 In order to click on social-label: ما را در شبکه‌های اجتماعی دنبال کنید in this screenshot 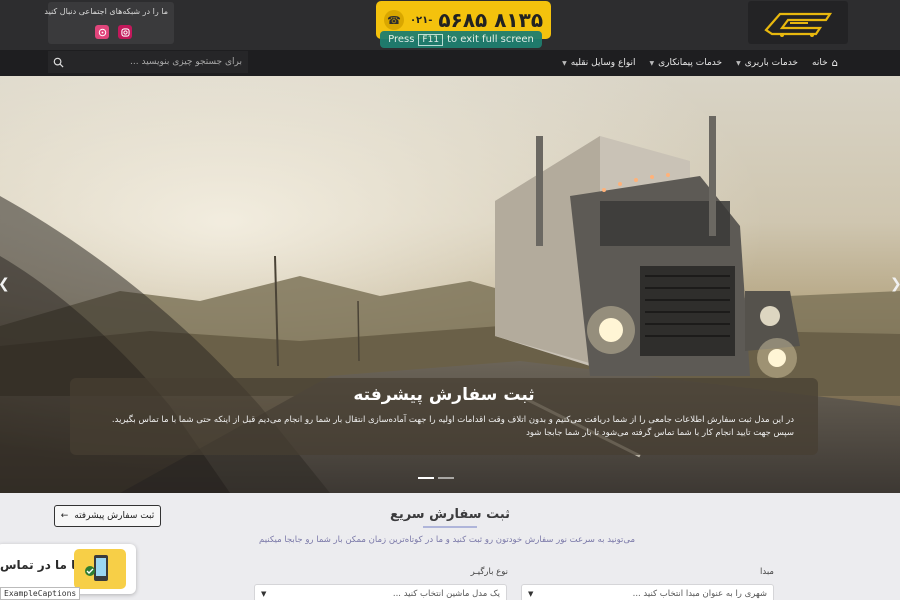, I will do `click(106, 11)`.